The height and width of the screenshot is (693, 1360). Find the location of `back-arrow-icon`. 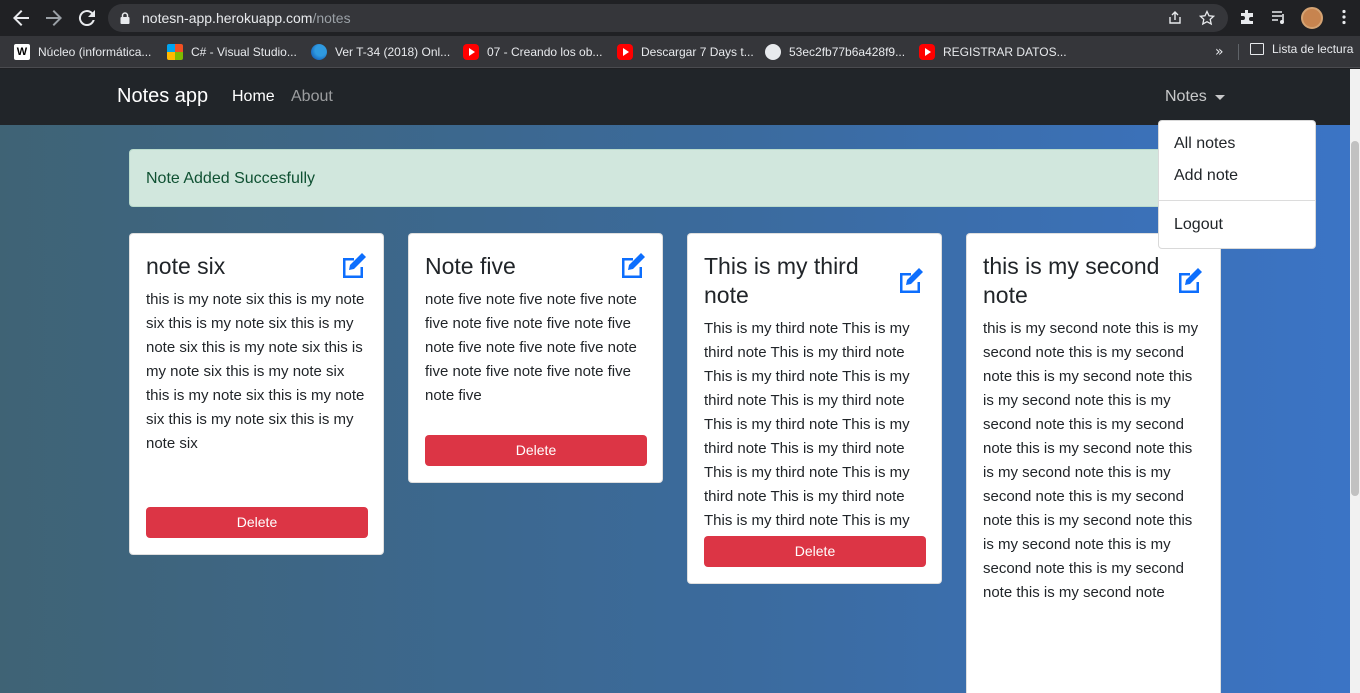

back-arrow-icon is located at coordinates (21, 18).